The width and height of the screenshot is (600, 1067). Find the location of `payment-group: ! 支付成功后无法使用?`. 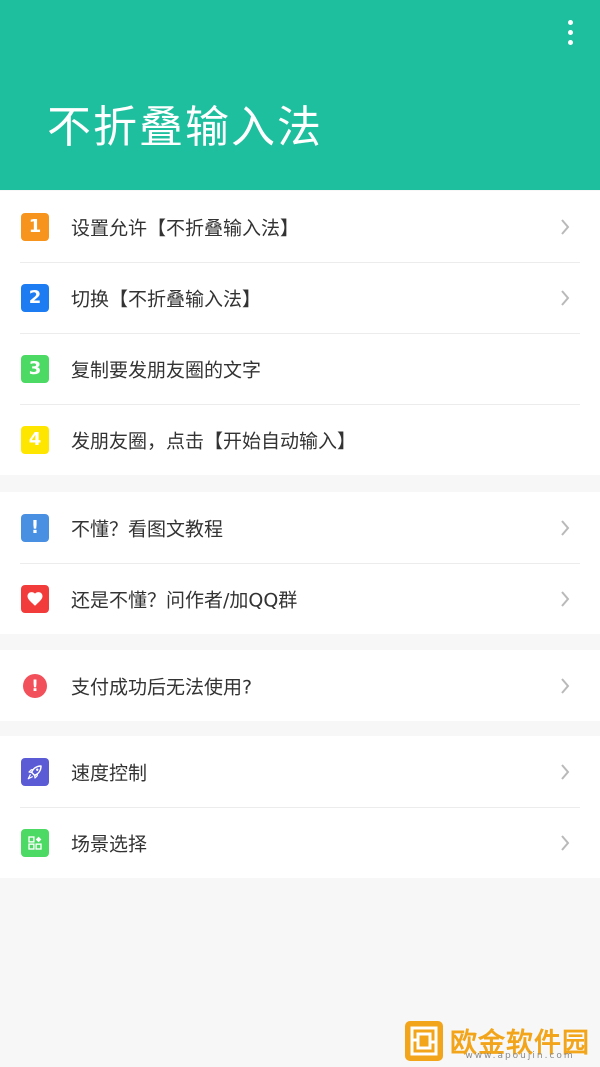

payment-group: ! 支付成功后无法使用? is located at coordinates (300, 685).